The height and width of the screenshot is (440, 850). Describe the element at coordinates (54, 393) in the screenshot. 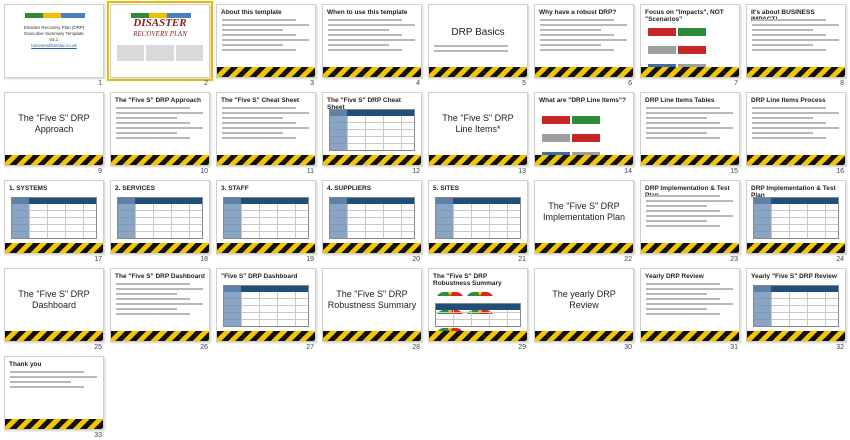

I see `slide-thumbnail: Thank you` at that location.